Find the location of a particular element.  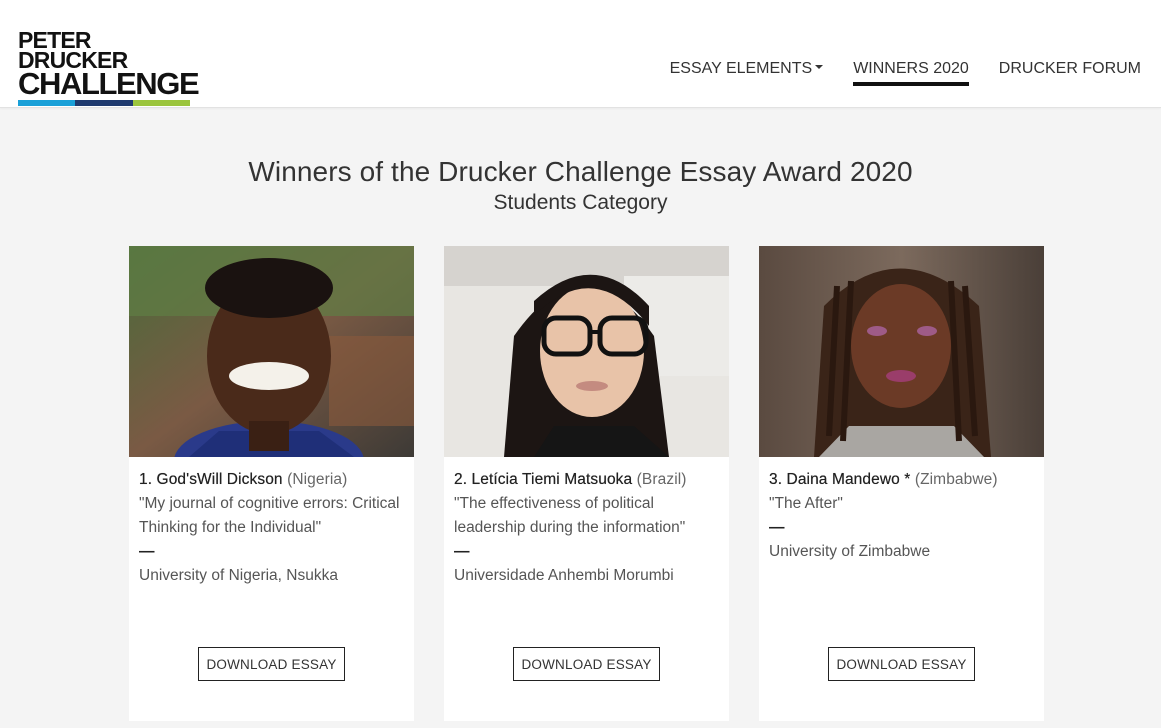

nav-item-label: DRUCKER FORUM is located at coordinates (1069, 68).